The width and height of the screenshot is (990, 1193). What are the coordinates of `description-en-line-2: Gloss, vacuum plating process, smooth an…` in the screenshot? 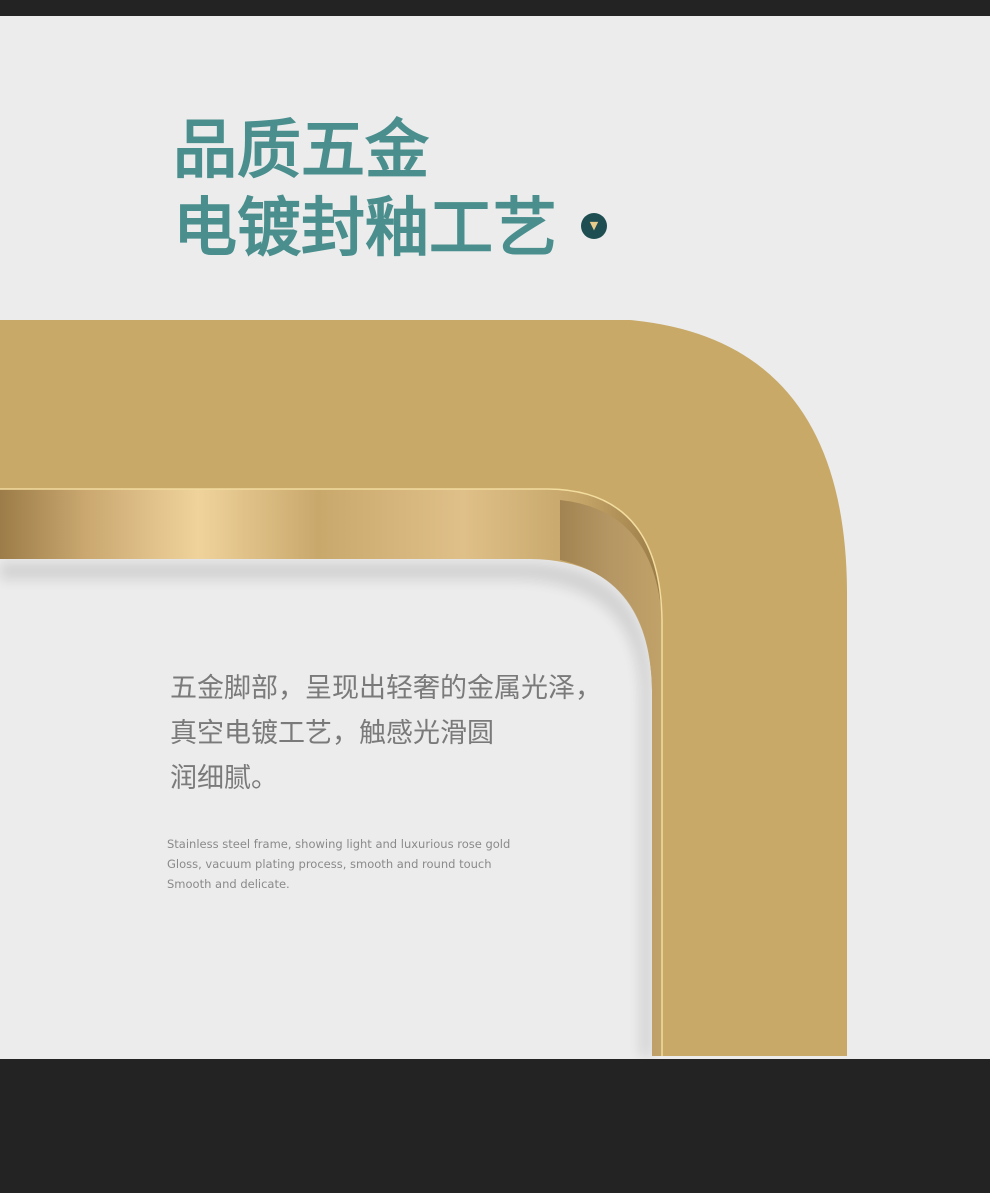 It's located at (329, 864).